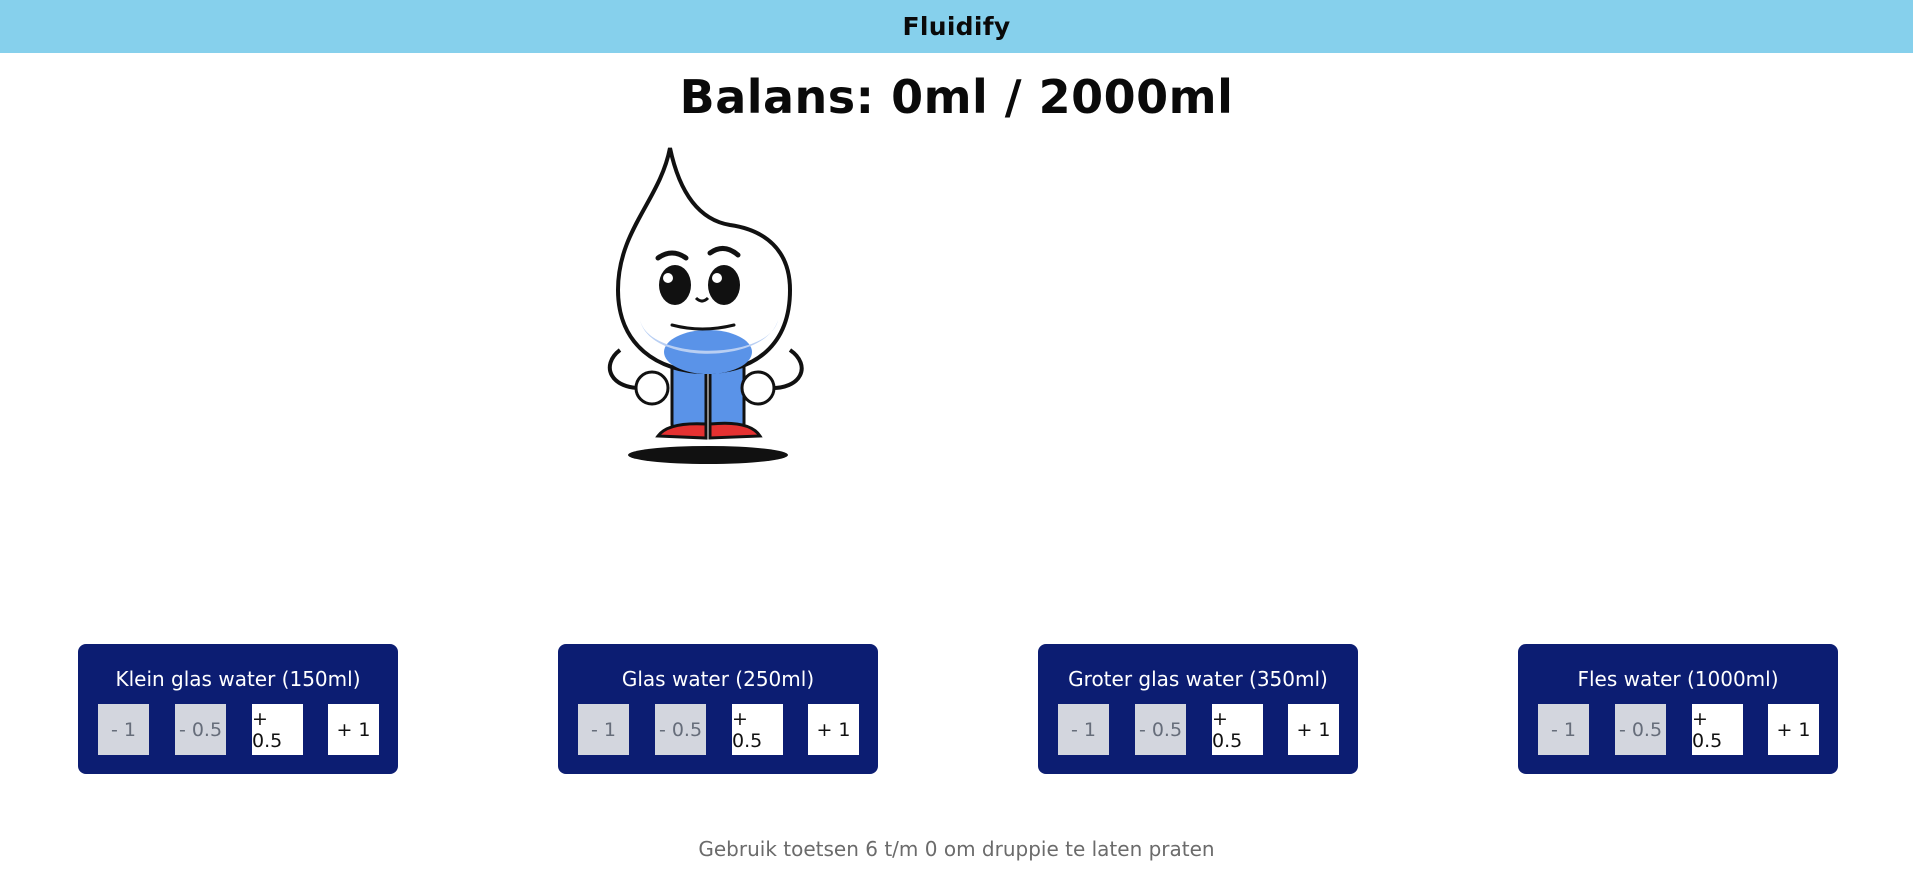 The width and height of the screenshot is (1913, 877). I want to click on app-title: Fluidify, so click(956, 26).